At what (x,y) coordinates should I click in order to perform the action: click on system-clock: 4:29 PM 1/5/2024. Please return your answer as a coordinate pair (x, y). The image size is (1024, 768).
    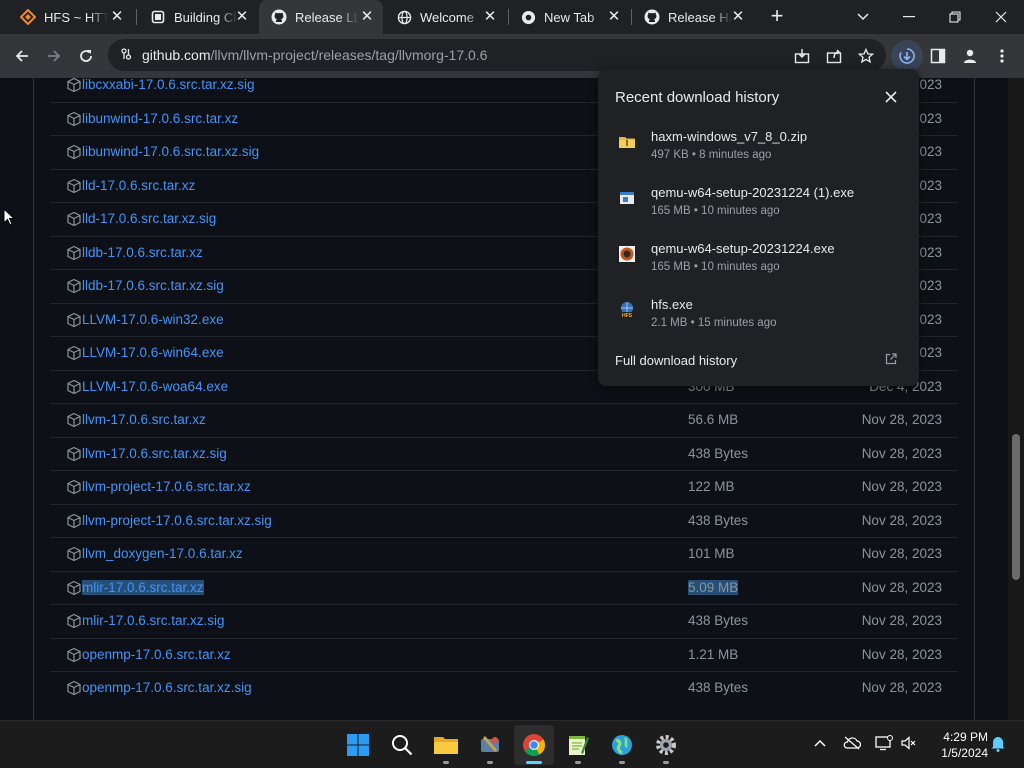
    Looking at the image, I should click on (958, 745).